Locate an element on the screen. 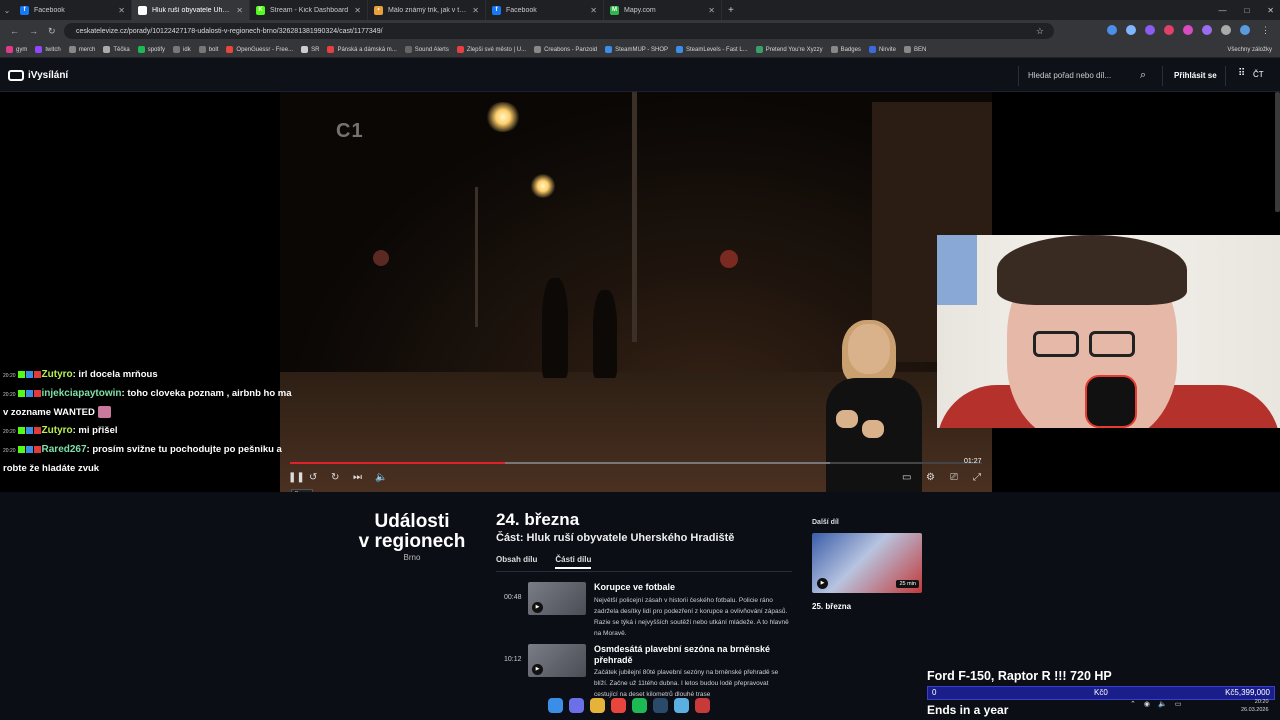 The image size is (1280, 720). new-tab-button: + is located at coordinates (731, 10).